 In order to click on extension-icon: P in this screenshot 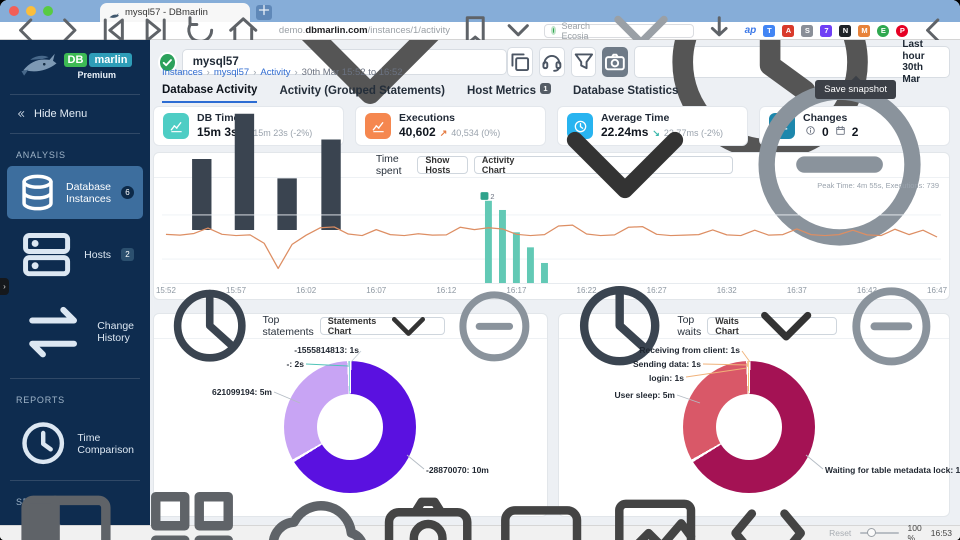, I will do `click(902, 30)`.